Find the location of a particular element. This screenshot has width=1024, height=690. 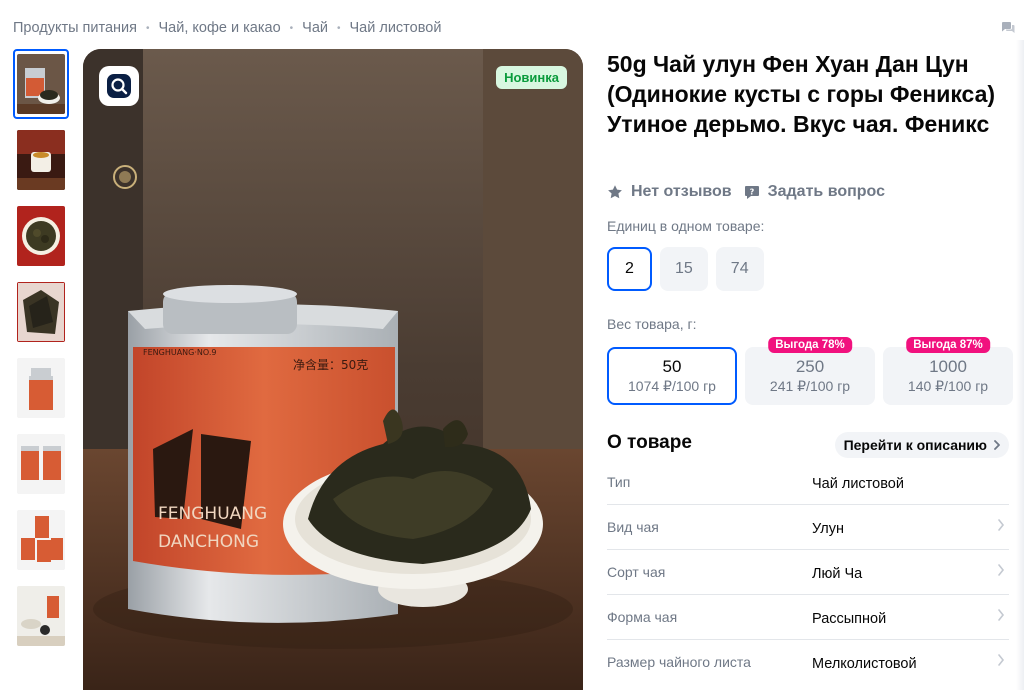

weight-value: 50 is located at coordinates (672, 366).